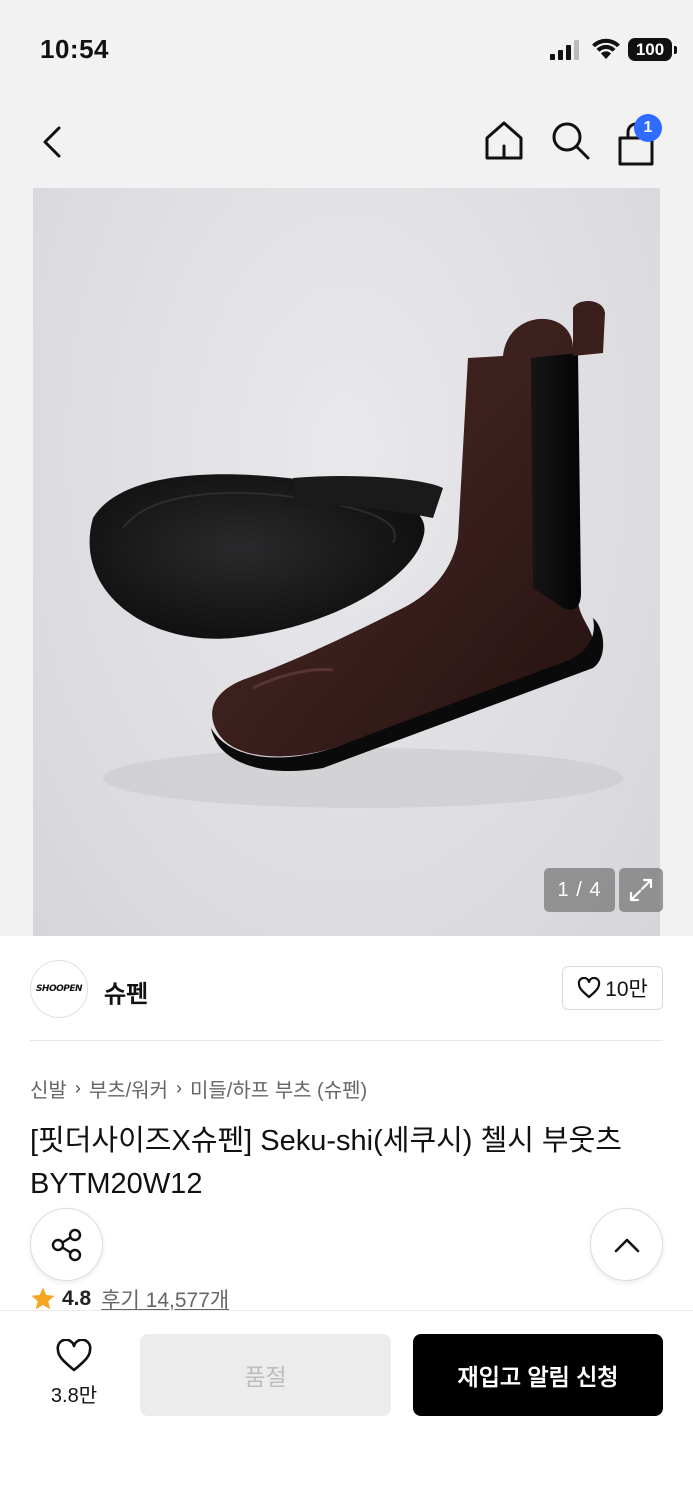 The height and width of the screenshot is (1500, 693). Describe the element at coordinates (652, 49) in the screenshot. I see `battery-indicator: 100` at that location.